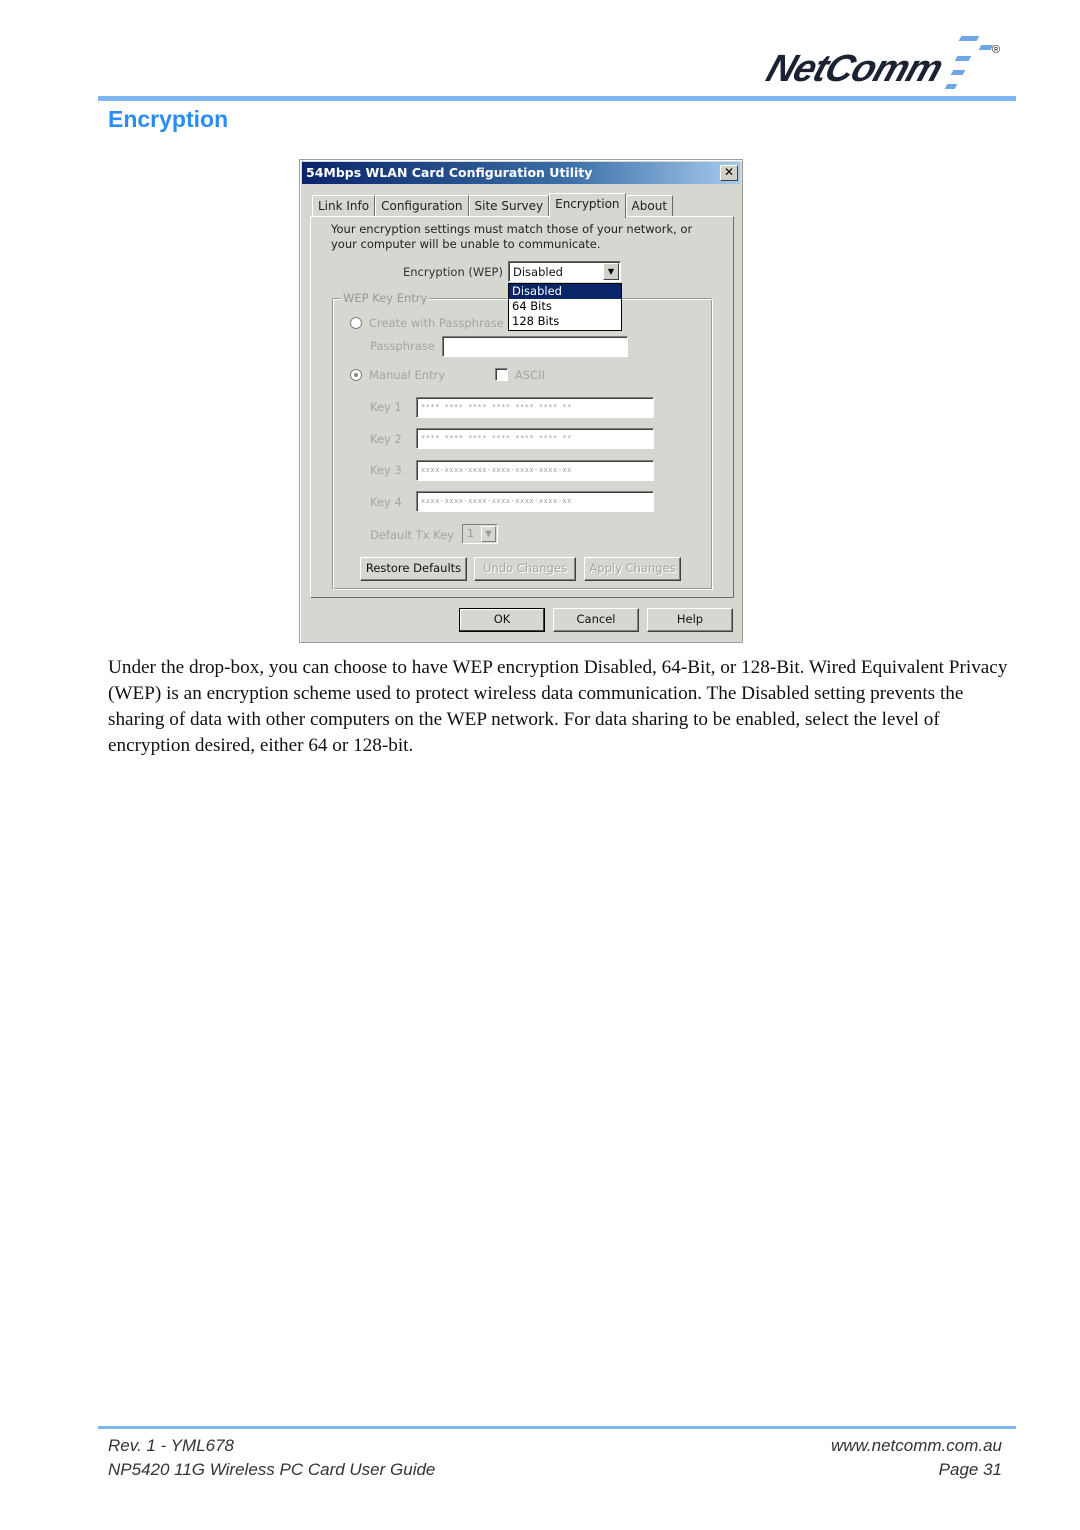  What do you see at coordinates (587, 205) in the screenshot?
I see `tab-encryption: Encryption` at bounding box center [587, 205].